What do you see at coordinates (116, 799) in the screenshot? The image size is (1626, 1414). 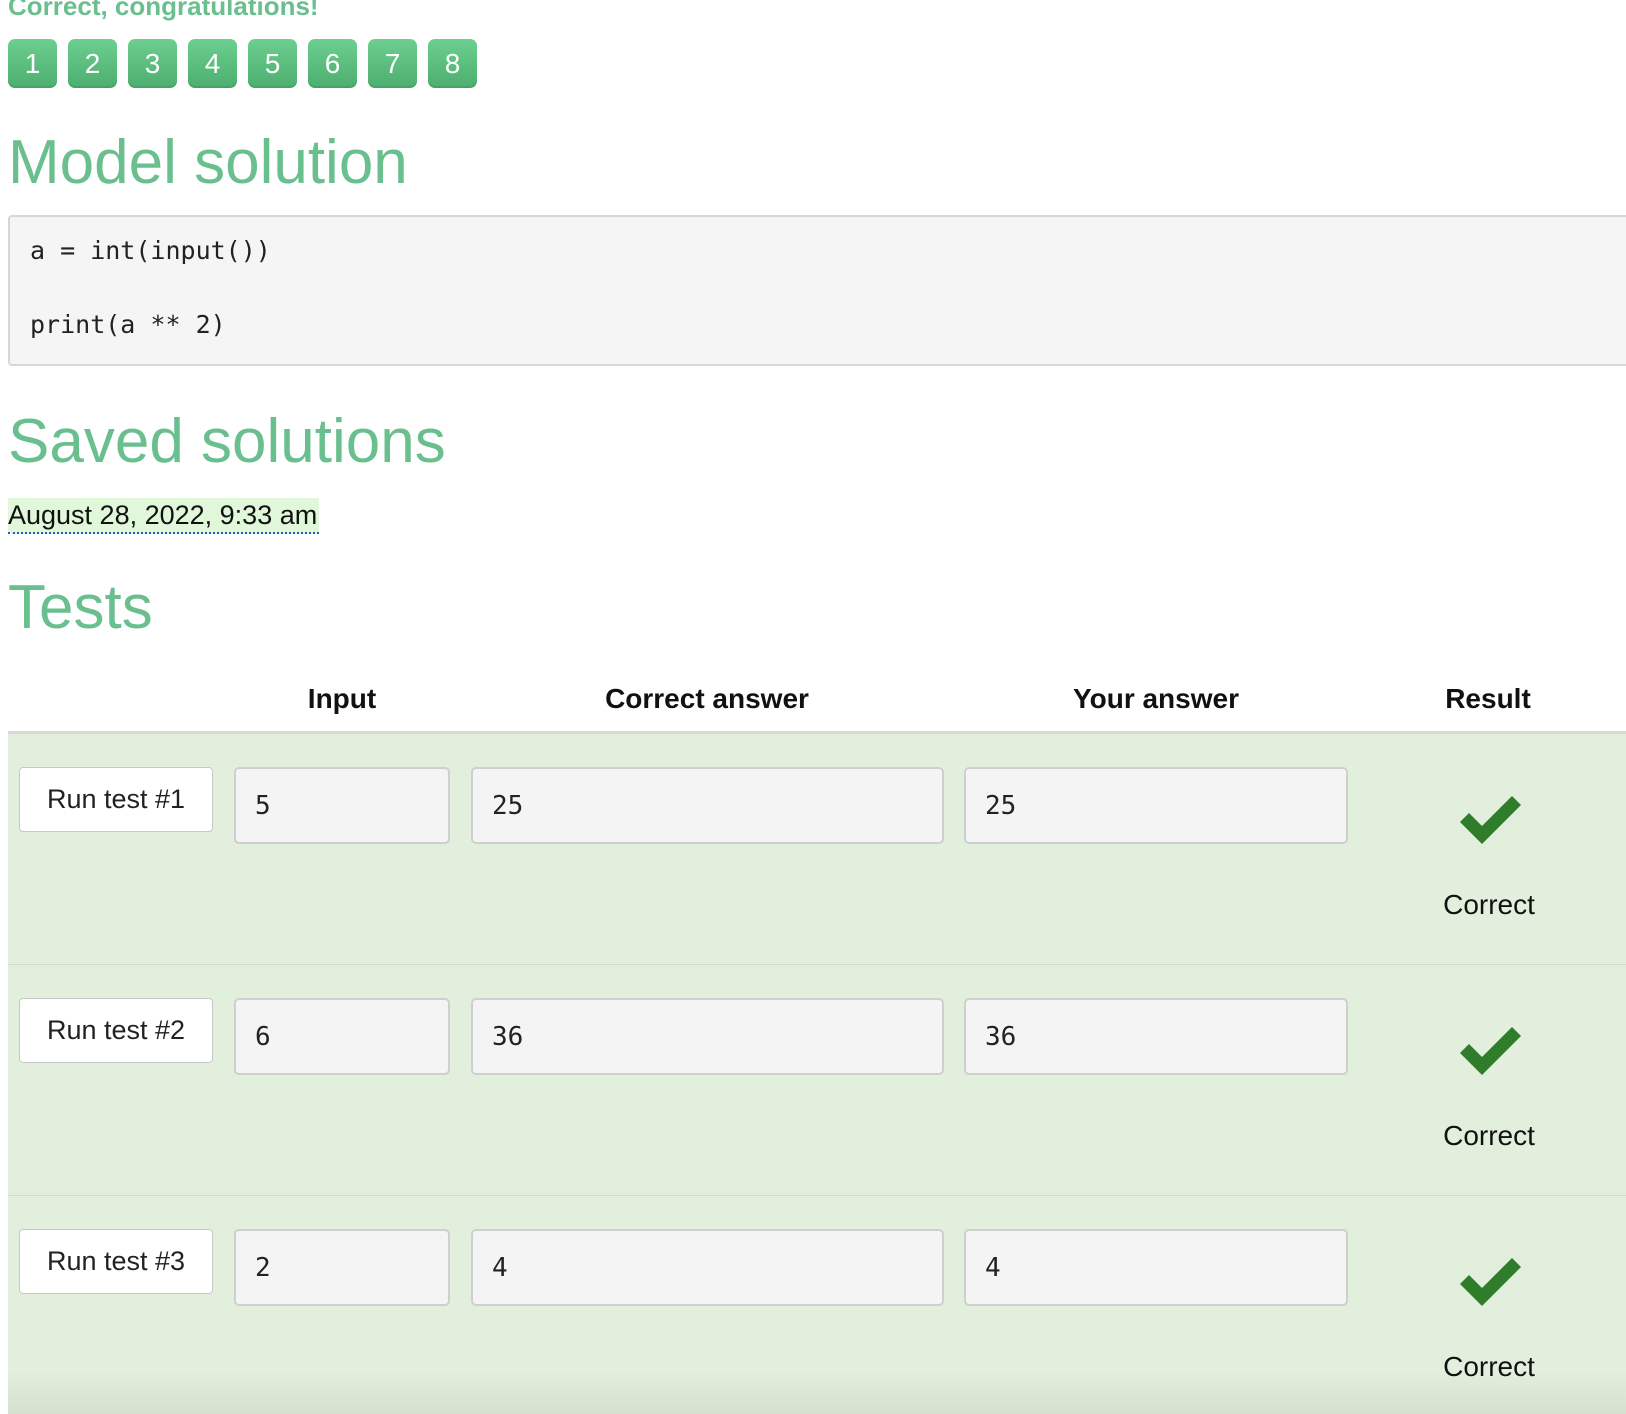 I see `run-test-button-1: Run test #1` at bounding box center [116, 799].